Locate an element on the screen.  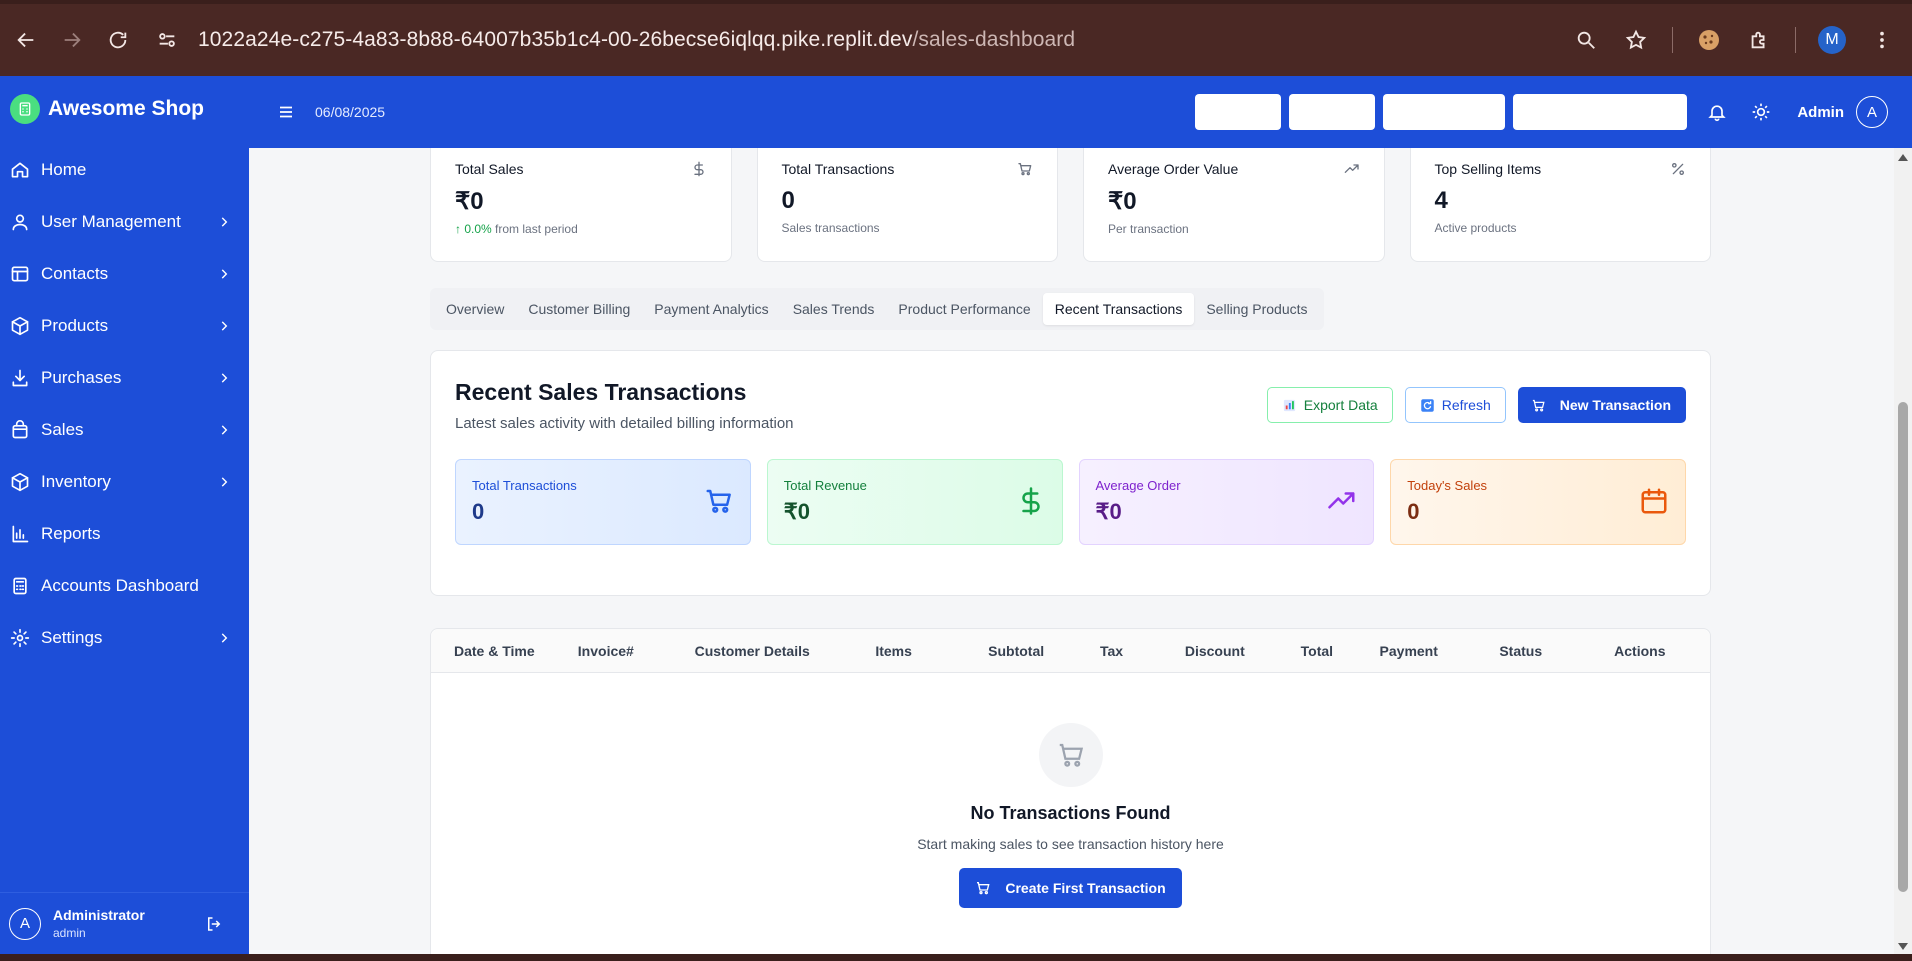
tab-overview: Overview is located at coordinates (475, 309).